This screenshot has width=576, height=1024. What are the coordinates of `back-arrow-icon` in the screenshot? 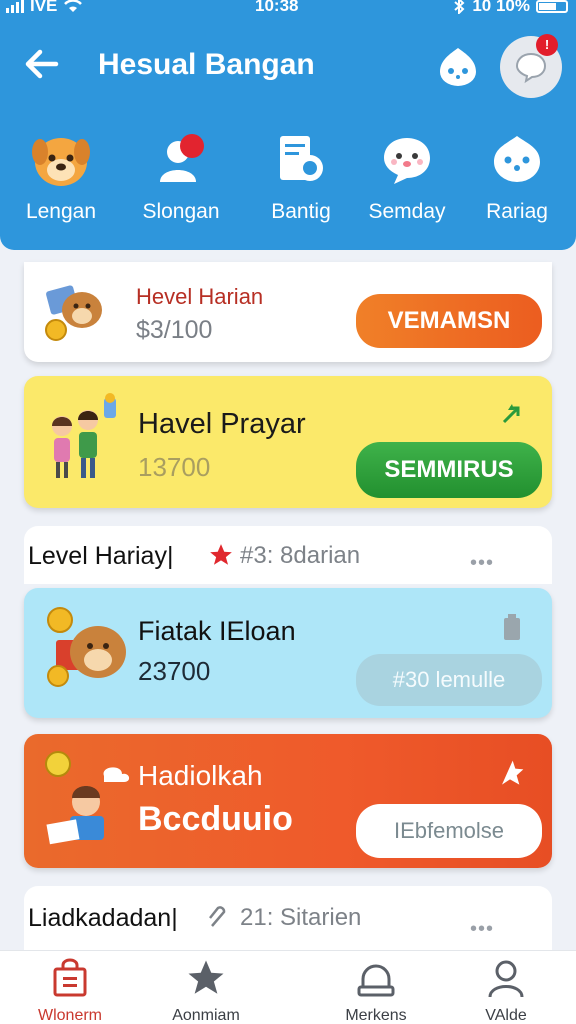 It's located at (42, 64).